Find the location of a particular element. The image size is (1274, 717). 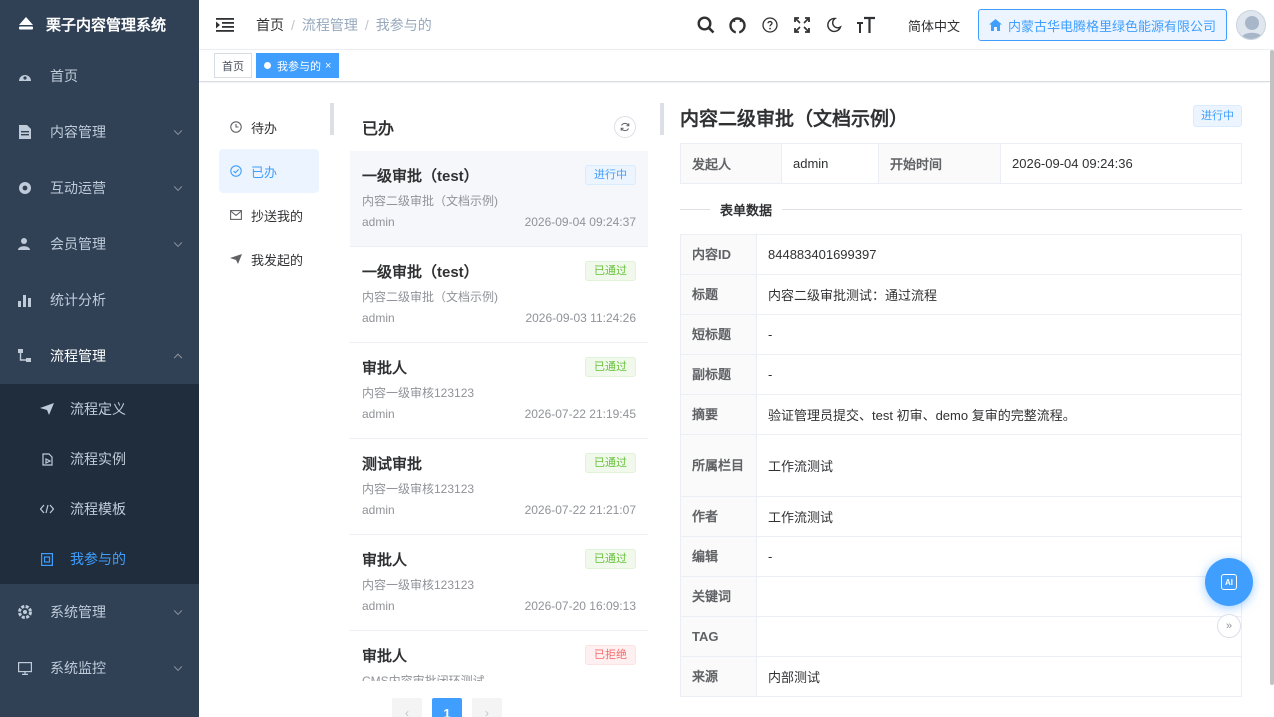

submenu-item-instance: 流程实例 is located at coordinates (99, 459).